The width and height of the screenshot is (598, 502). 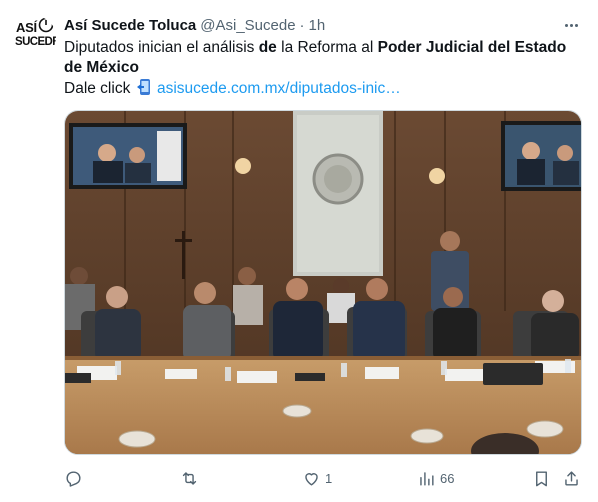 I want to click on retweet-button, so click(x=191, y=478).